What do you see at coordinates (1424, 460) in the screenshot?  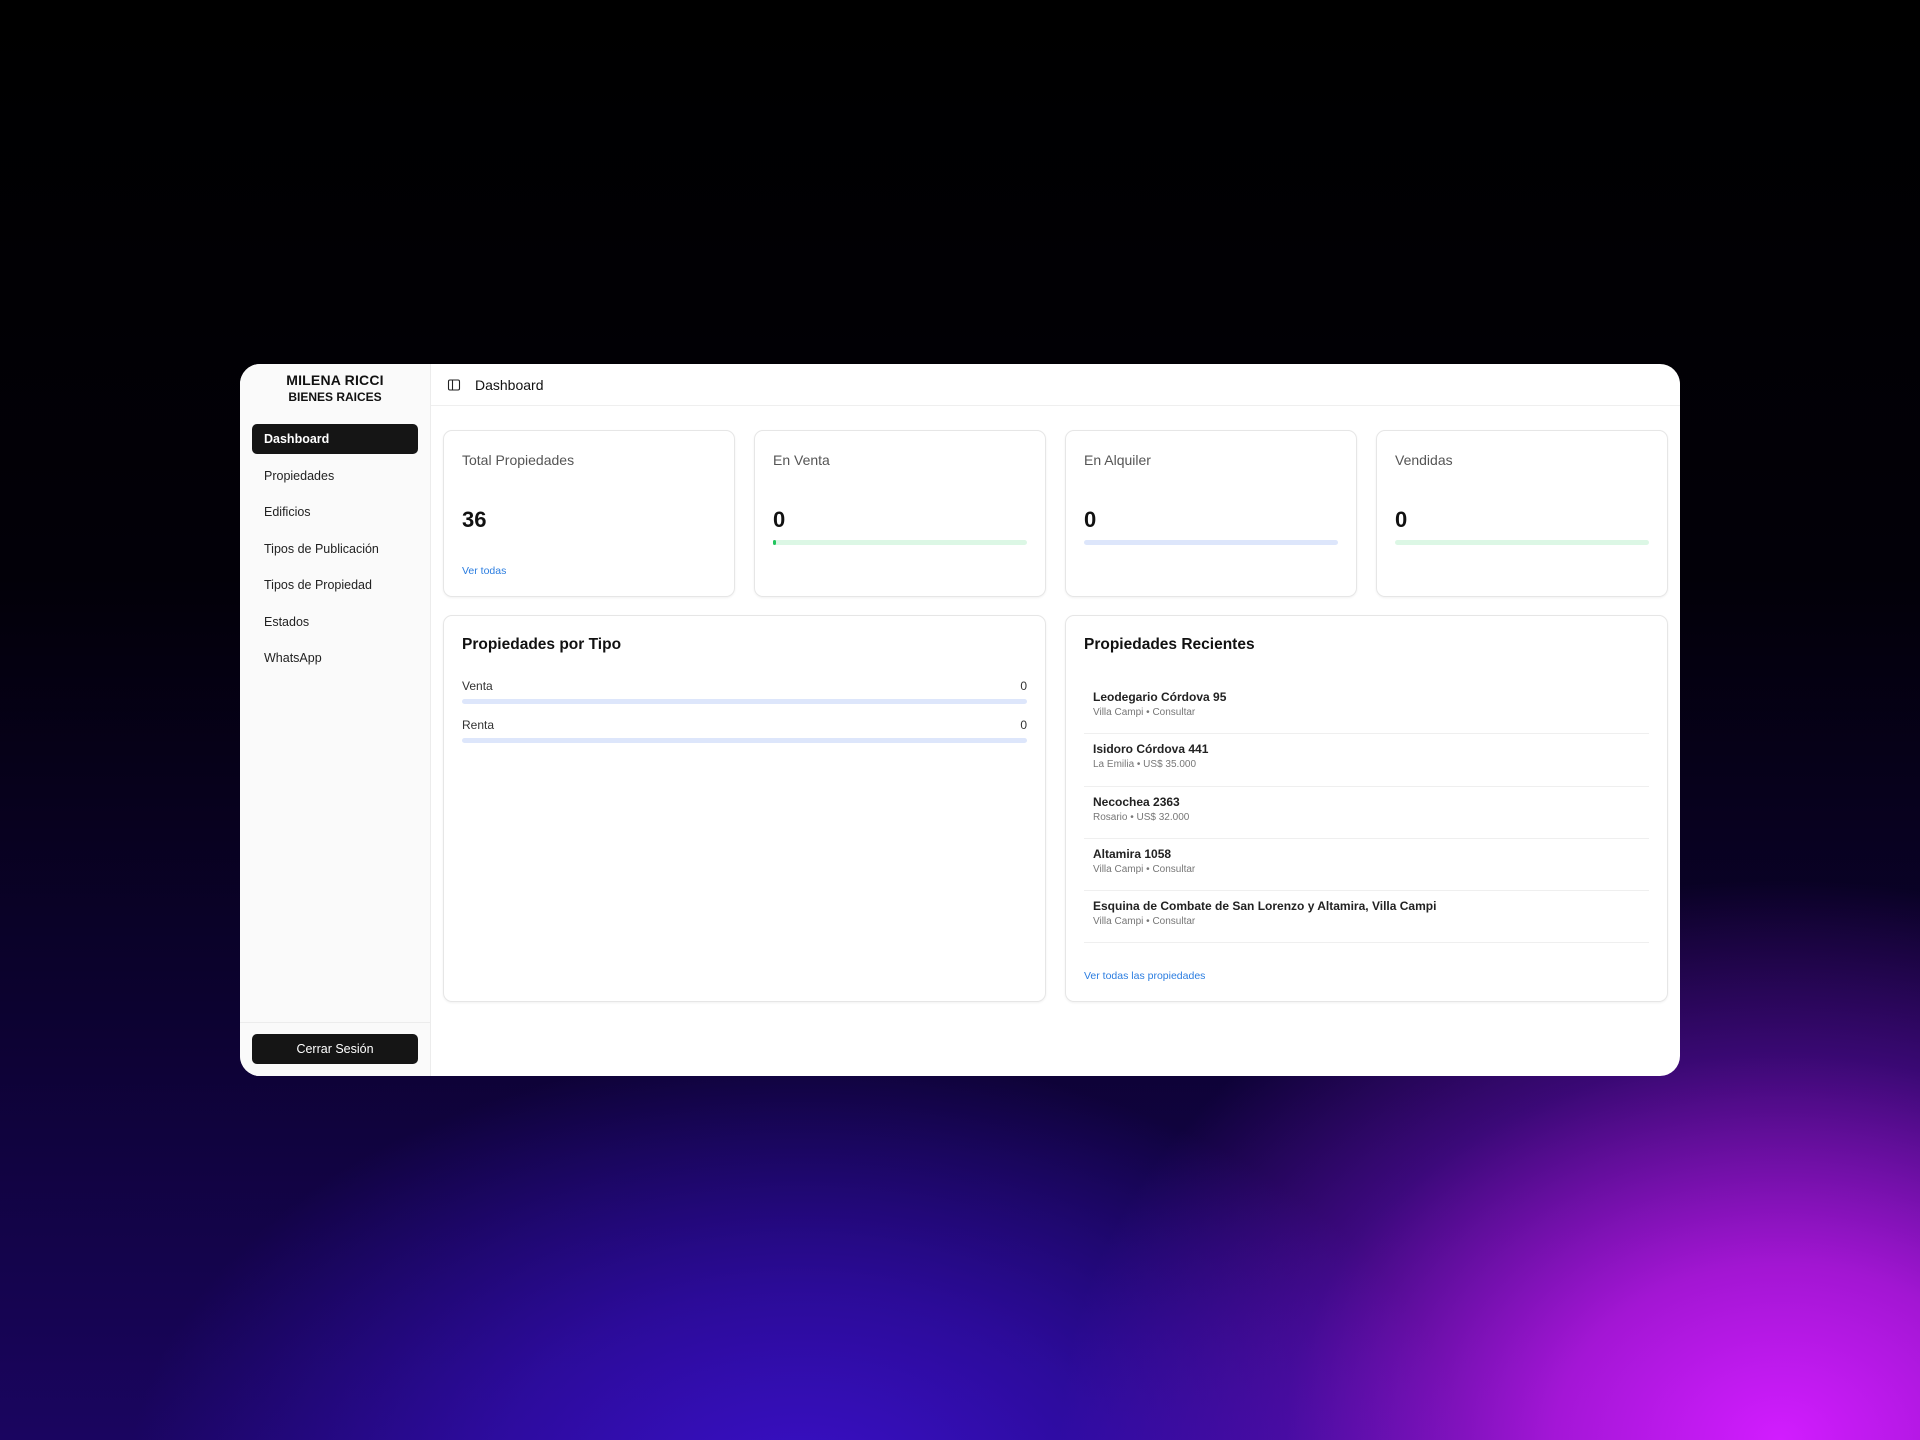 I see `stat-label: Vendidas` at bounding box center [1424, 460].